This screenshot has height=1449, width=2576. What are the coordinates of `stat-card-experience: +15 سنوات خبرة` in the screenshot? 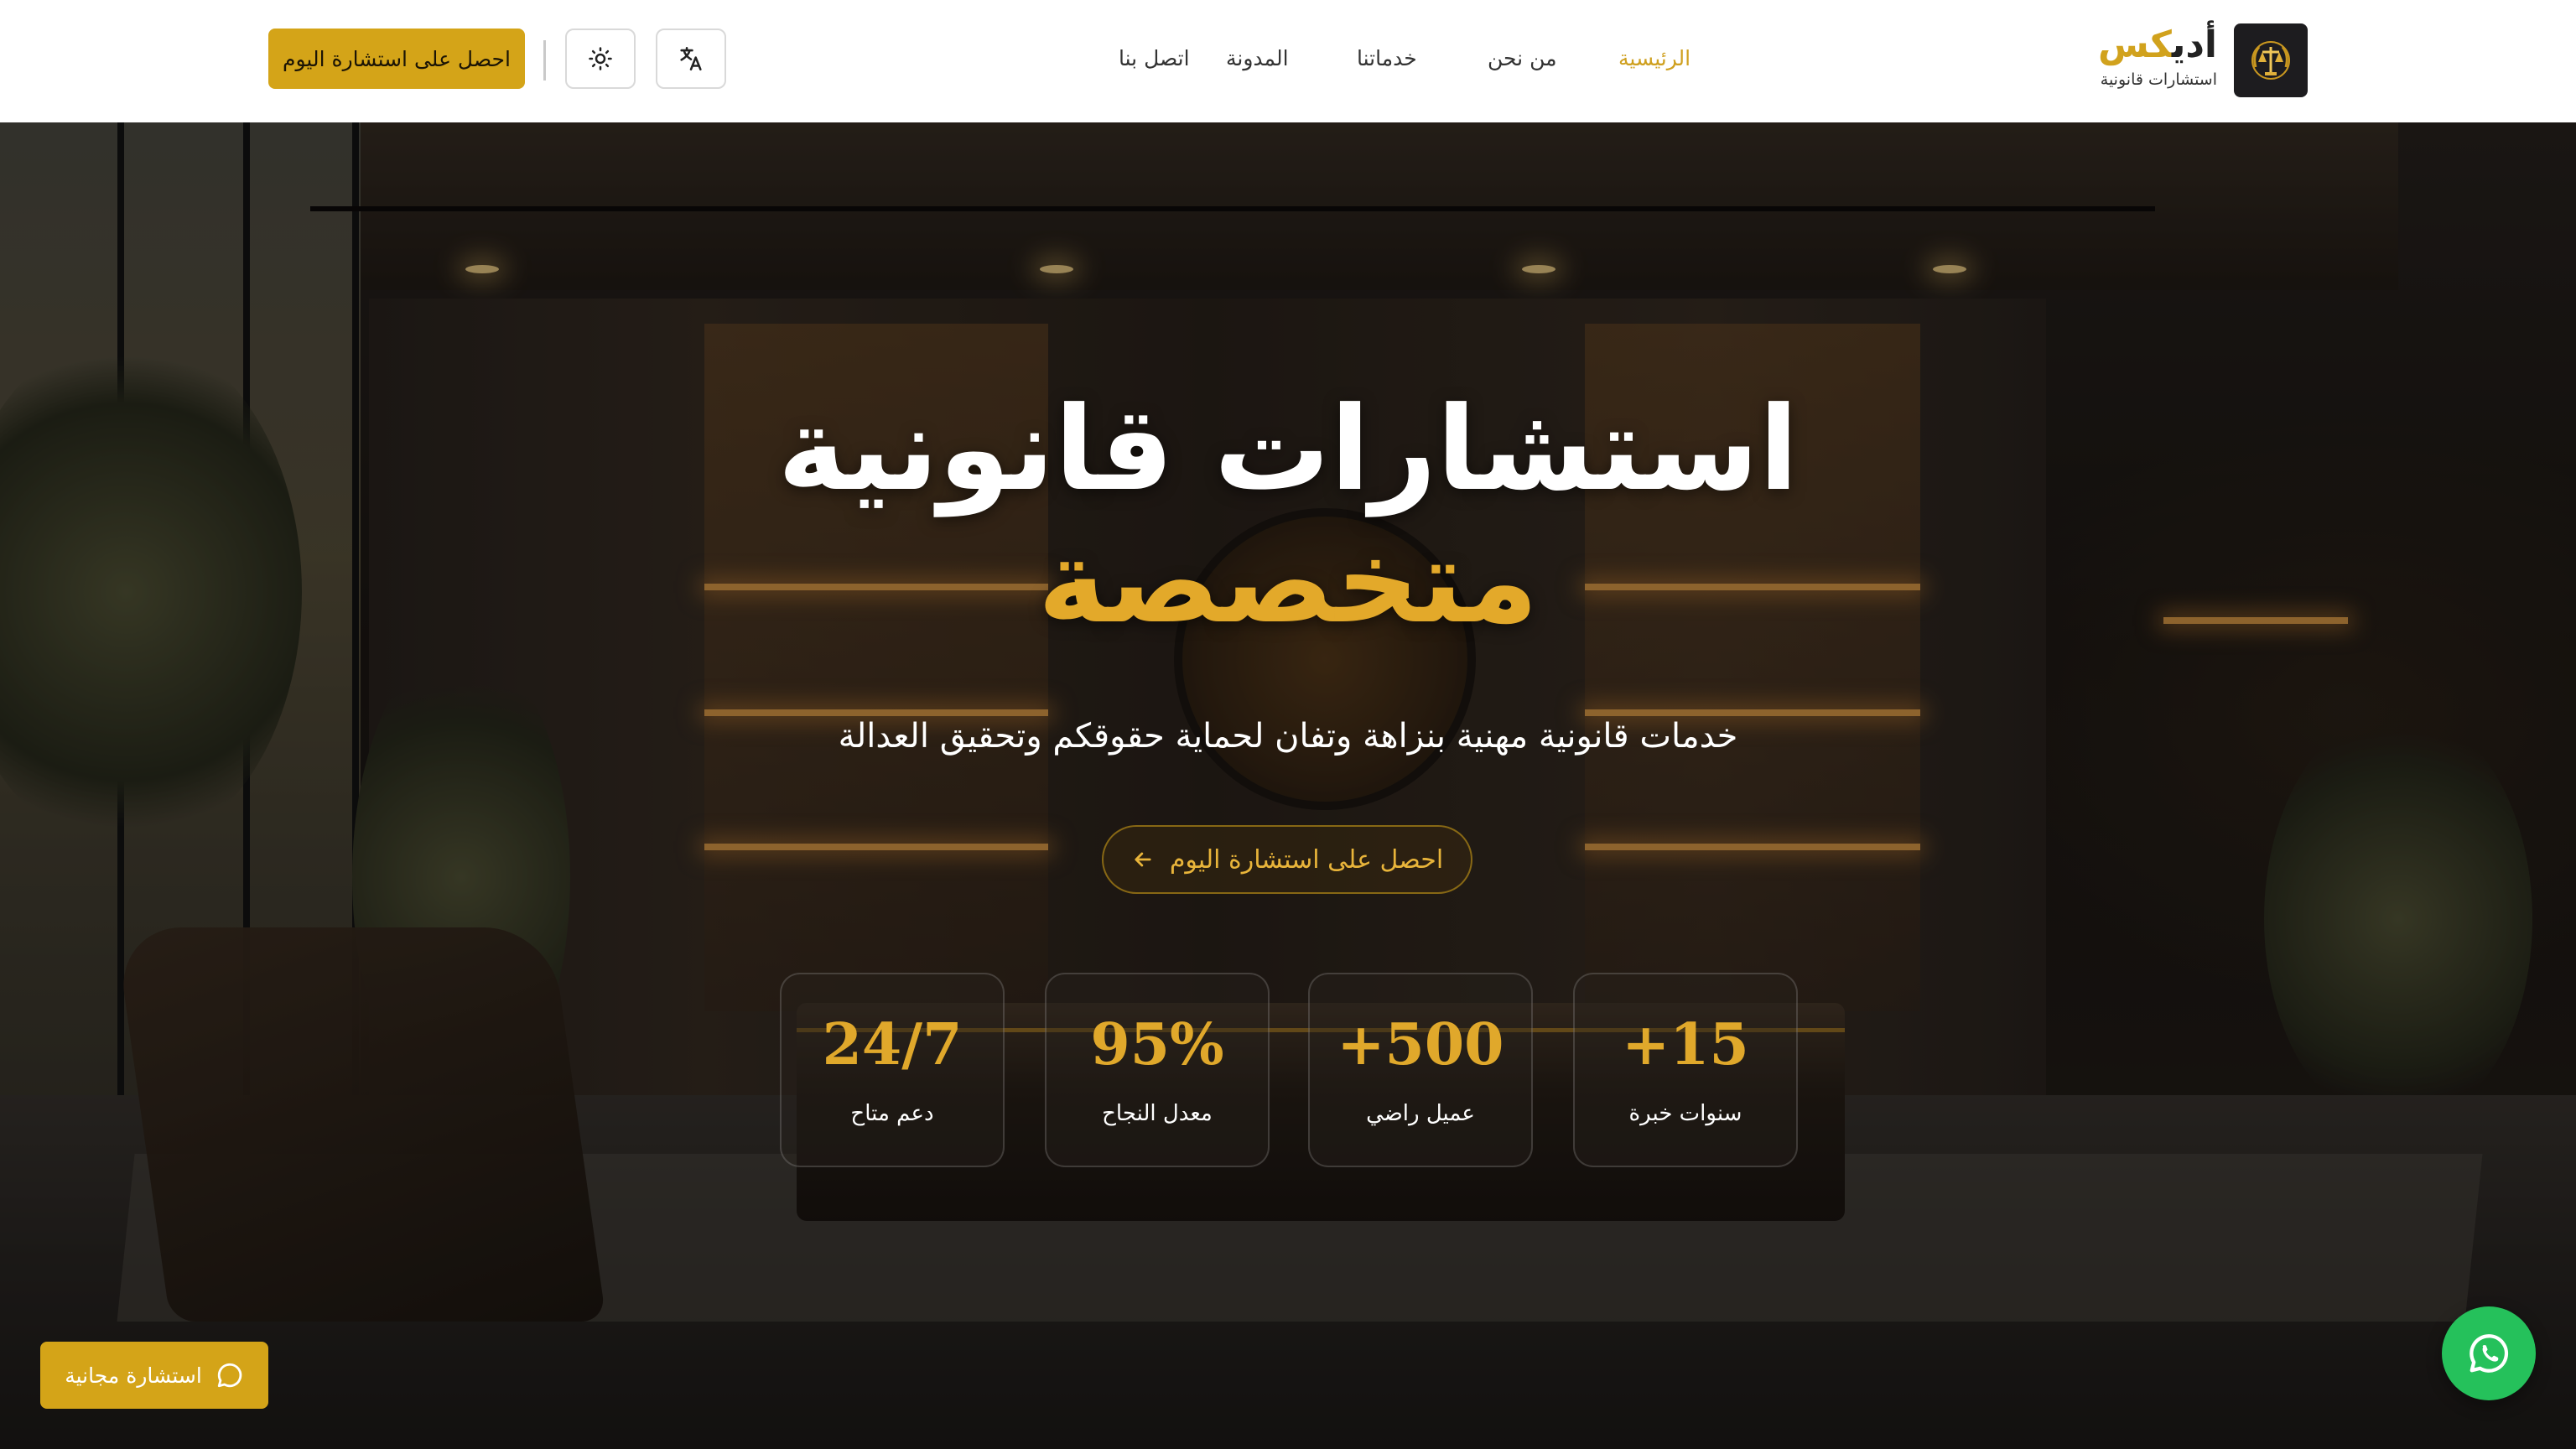 It's located at (1685, 1070).